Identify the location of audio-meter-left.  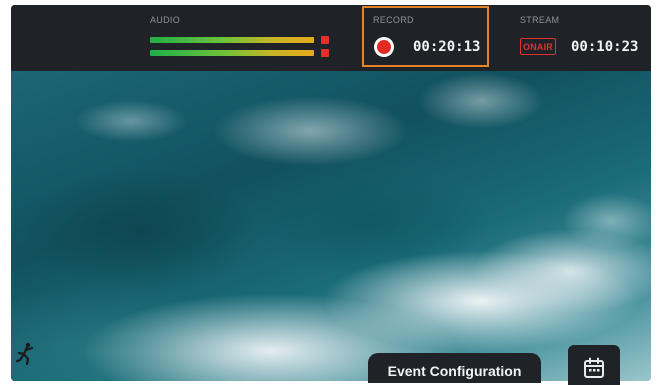
(232, 40).